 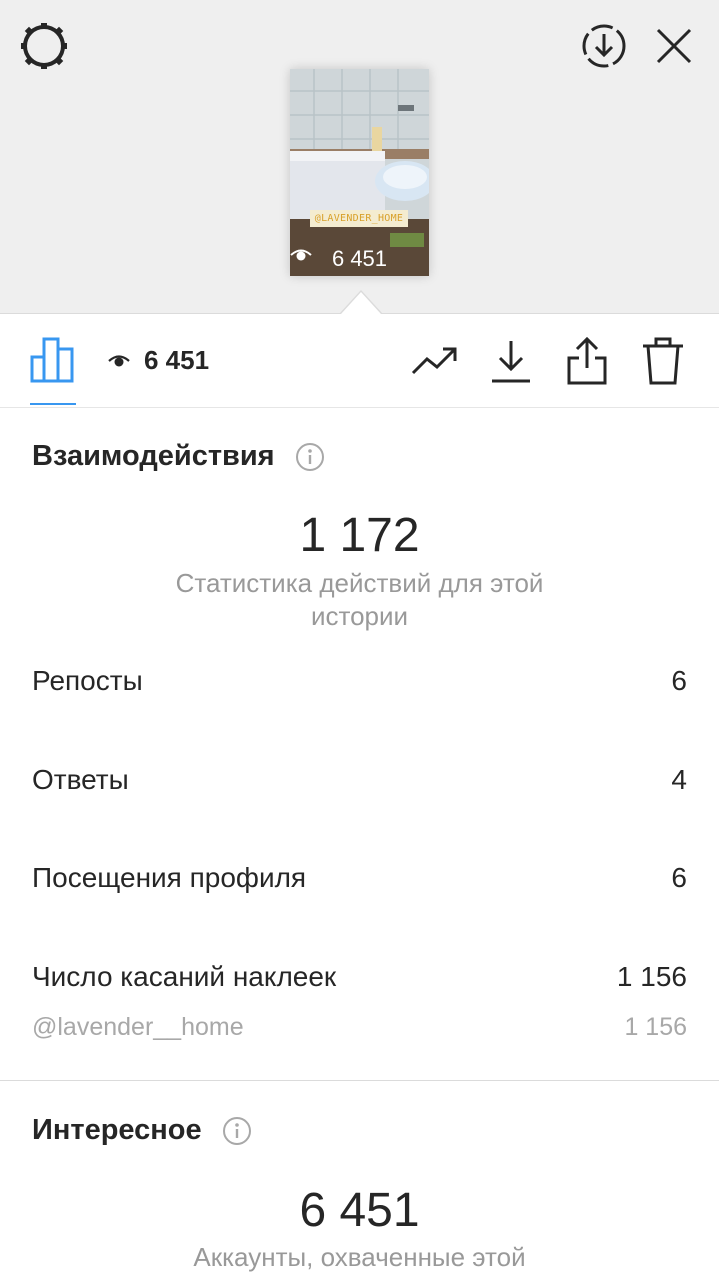 I want to click on settings-button, so click(x=44, y=46).